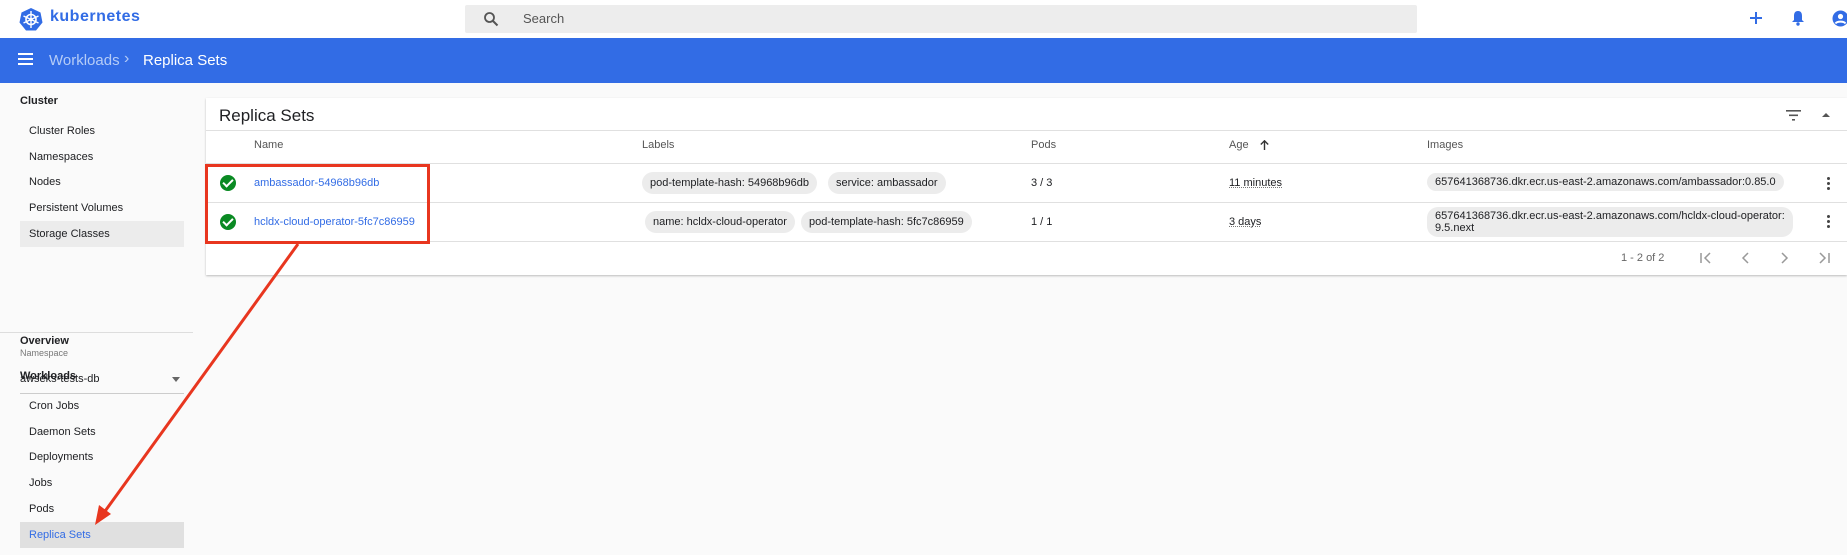 Image resolution: width=1847 pixels, height=555 pixels. What do you see at coordinates (102, 157) in the screenshot?
I see `sidebar-item-namespaces: Namespaces` at bounding box center [102, 157].